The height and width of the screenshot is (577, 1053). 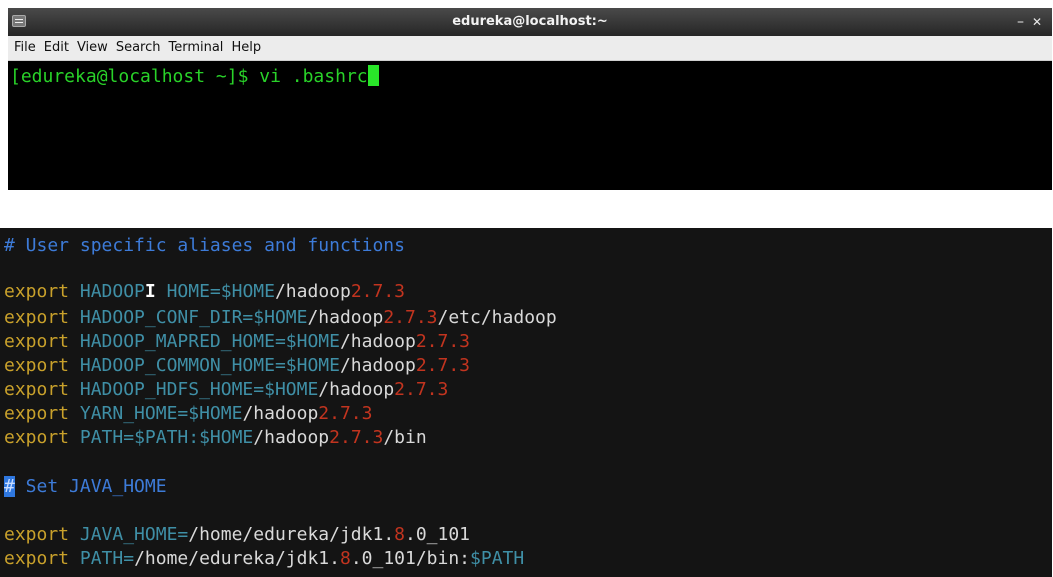 What do you see at coordinates (9, 486) in the screenshot?
I see `vi-cursor: #` at bounding box center [9, 486].